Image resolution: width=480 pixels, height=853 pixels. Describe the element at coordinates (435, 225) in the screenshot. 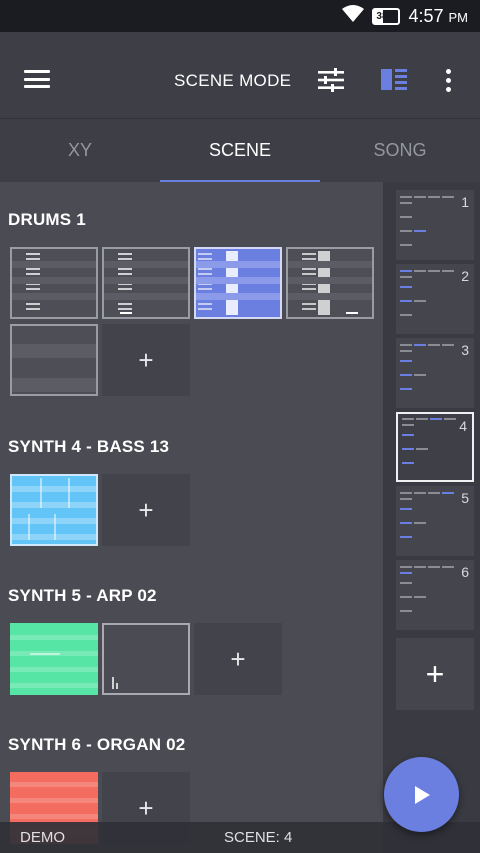

I see `scene-item-1: 1` at that location.